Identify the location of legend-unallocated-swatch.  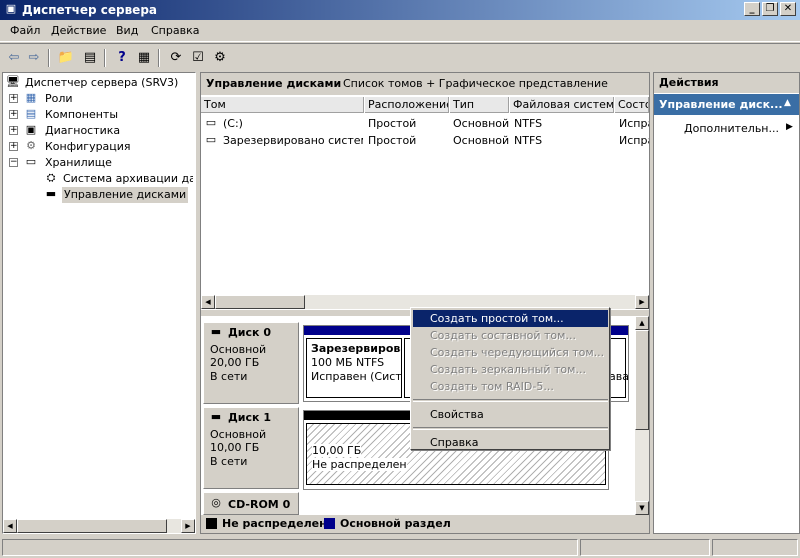
(211, 523).